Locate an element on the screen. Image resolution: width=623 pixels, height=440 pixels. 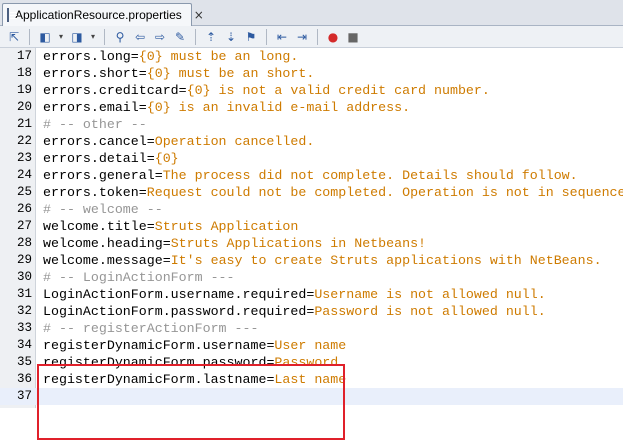
line-number: 21 is located at coordinates (24, 124).